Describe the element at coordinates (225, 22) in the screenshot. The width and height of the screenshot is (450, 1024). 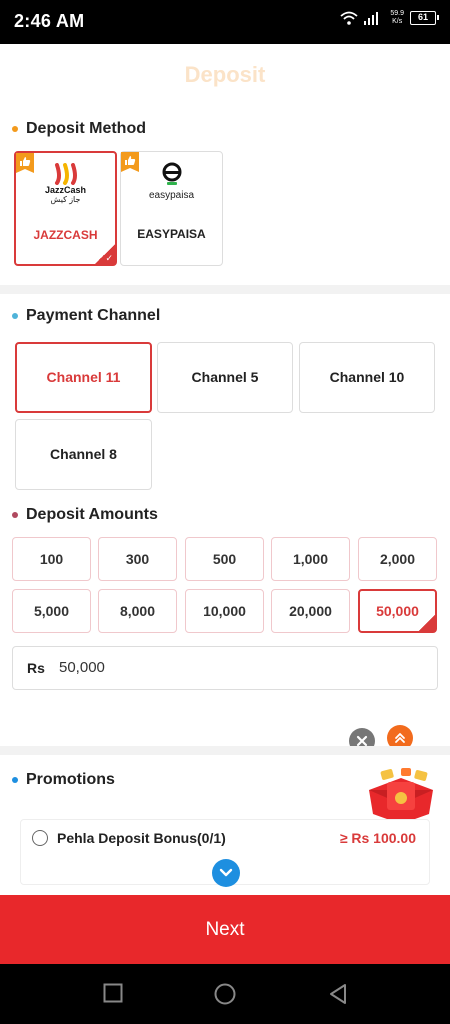
I see `status-bar: 2:46 AM 59.9 K/s 61` at that location.